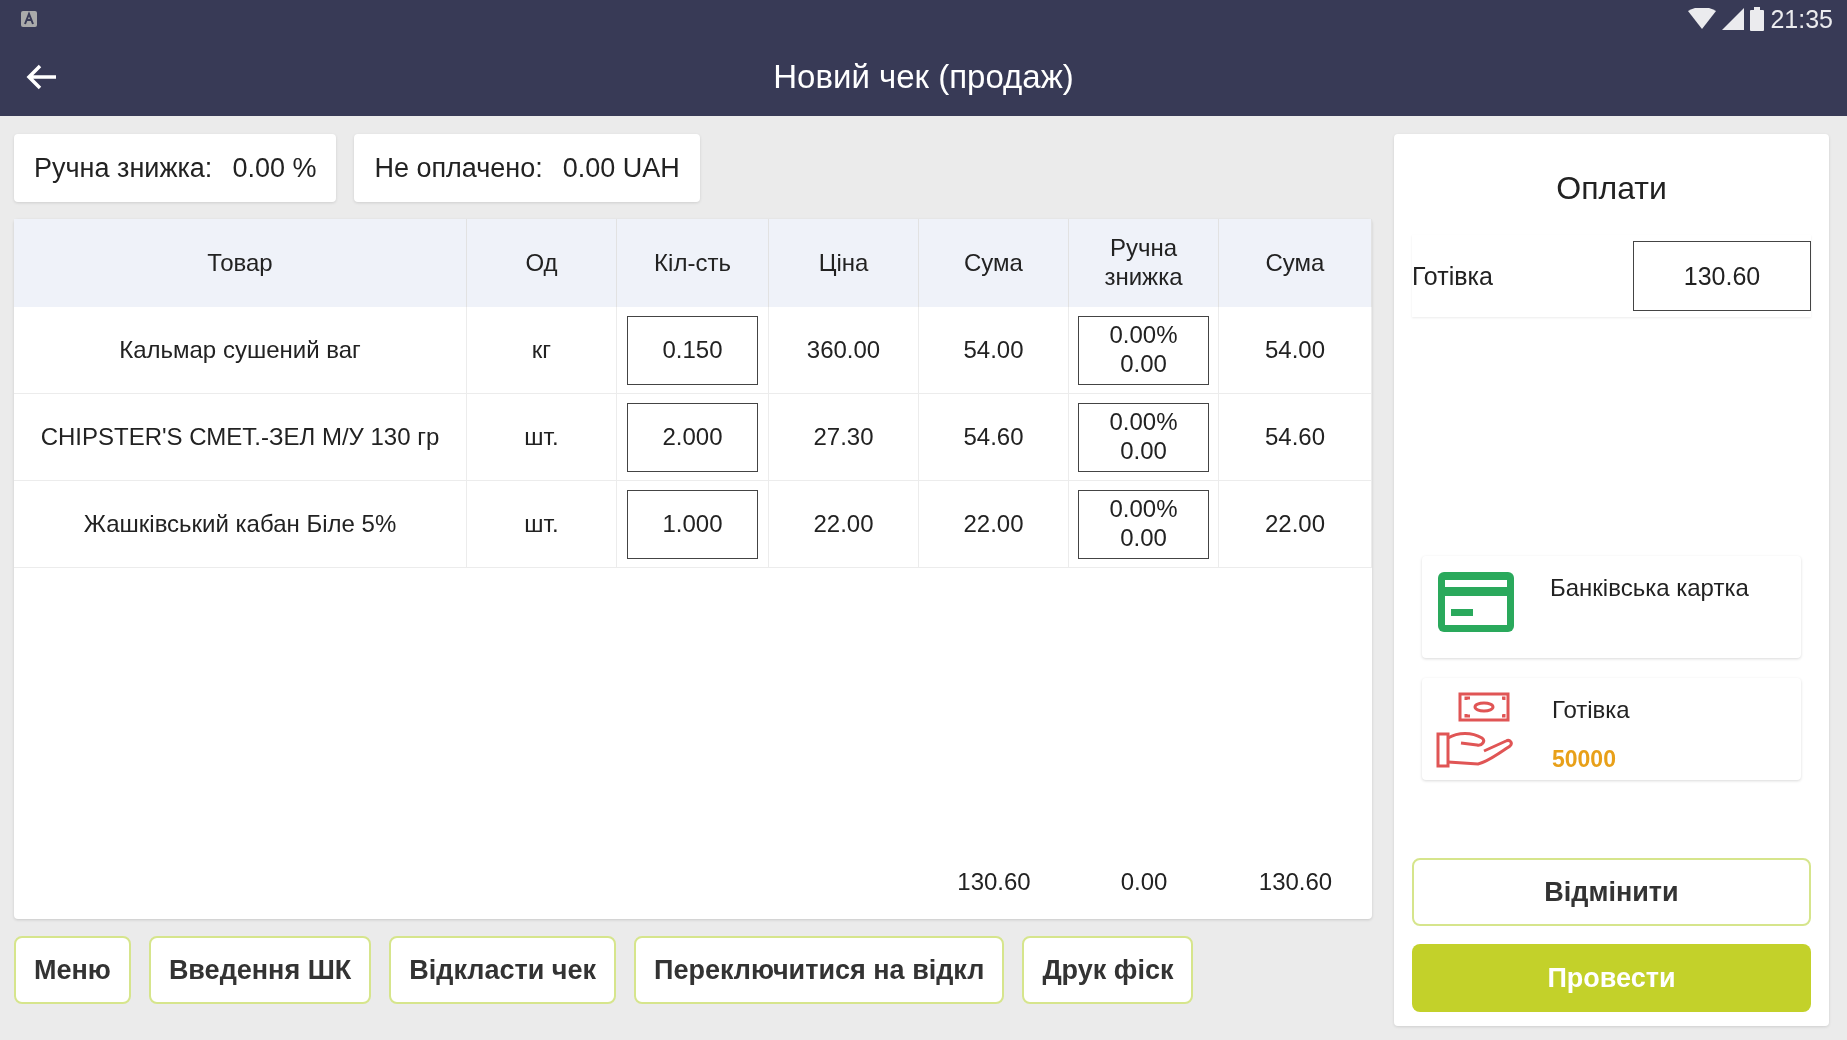 This screenshot has width=1847, height=1040. What do you see at coordinates (542, 263) in the screenshot?
I see `column-header: Од` at bounding box center [542, 263].